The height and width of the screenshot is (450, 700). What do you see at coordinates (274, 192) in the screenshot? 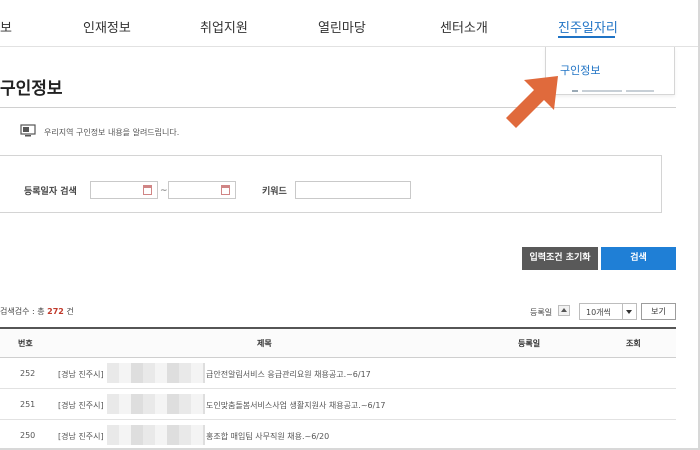
I see `keyword-label: 키워드` at bounding box center [274, 192].